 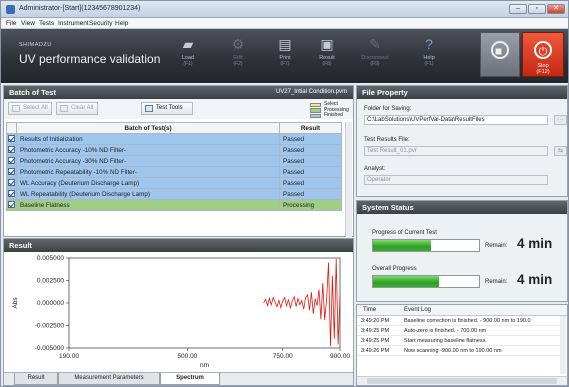 What do you see at coordinates (543, 72) in the screenshot?
I see `stop-key: (F12)` at bounding box center [543, 72].